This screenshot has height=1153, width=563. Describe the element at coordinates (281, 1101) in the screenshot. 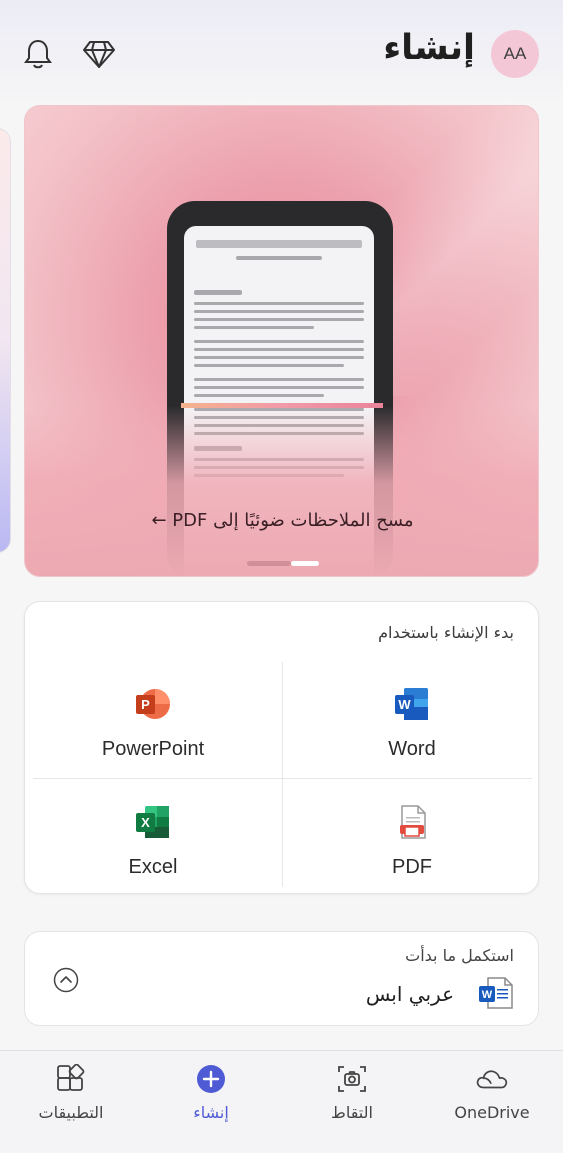

I see `bottom-navigation: OneDrive التقاط إنشاء التطبيقات` at that location.